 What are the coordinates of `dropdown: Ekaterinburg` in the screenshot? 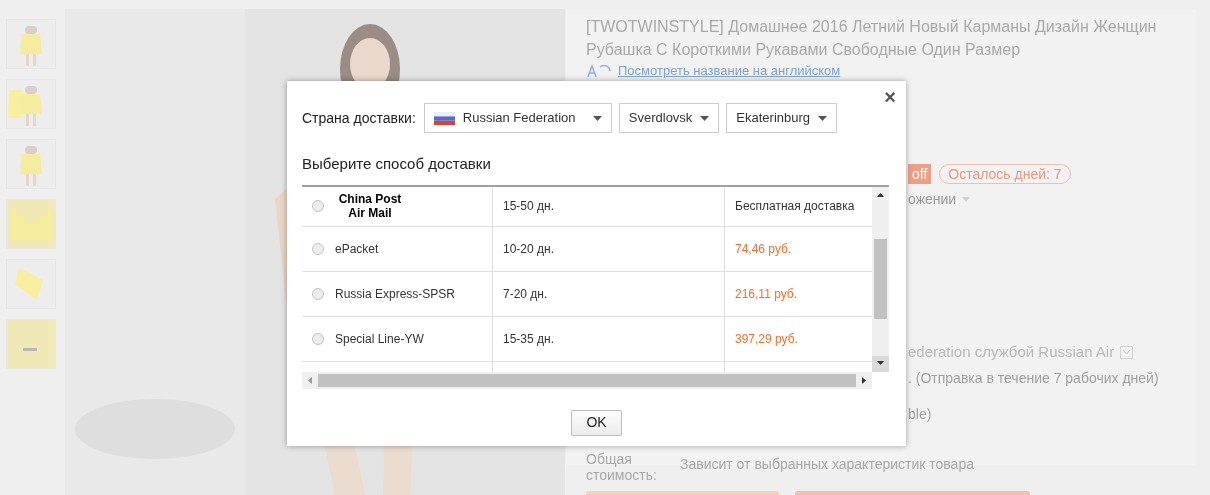 It's located at (782, 118).